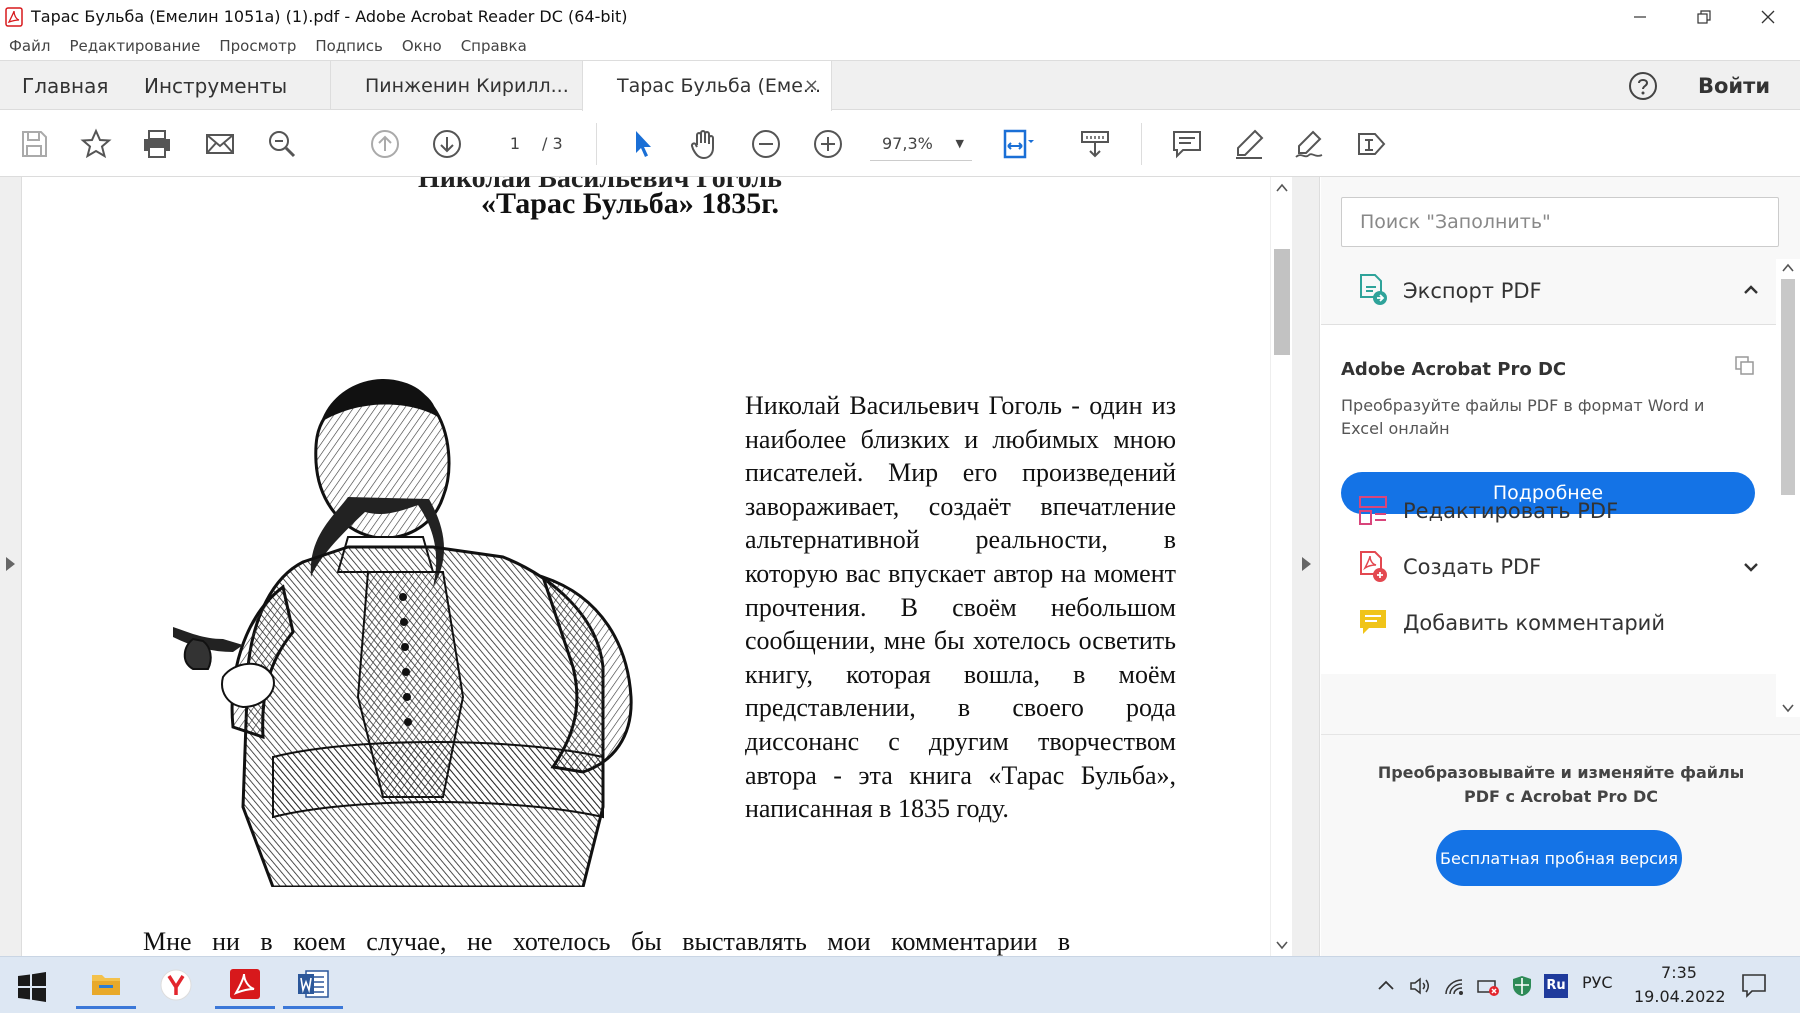  I want to click on ru-language-badge: Ru, so click(1556, 986).